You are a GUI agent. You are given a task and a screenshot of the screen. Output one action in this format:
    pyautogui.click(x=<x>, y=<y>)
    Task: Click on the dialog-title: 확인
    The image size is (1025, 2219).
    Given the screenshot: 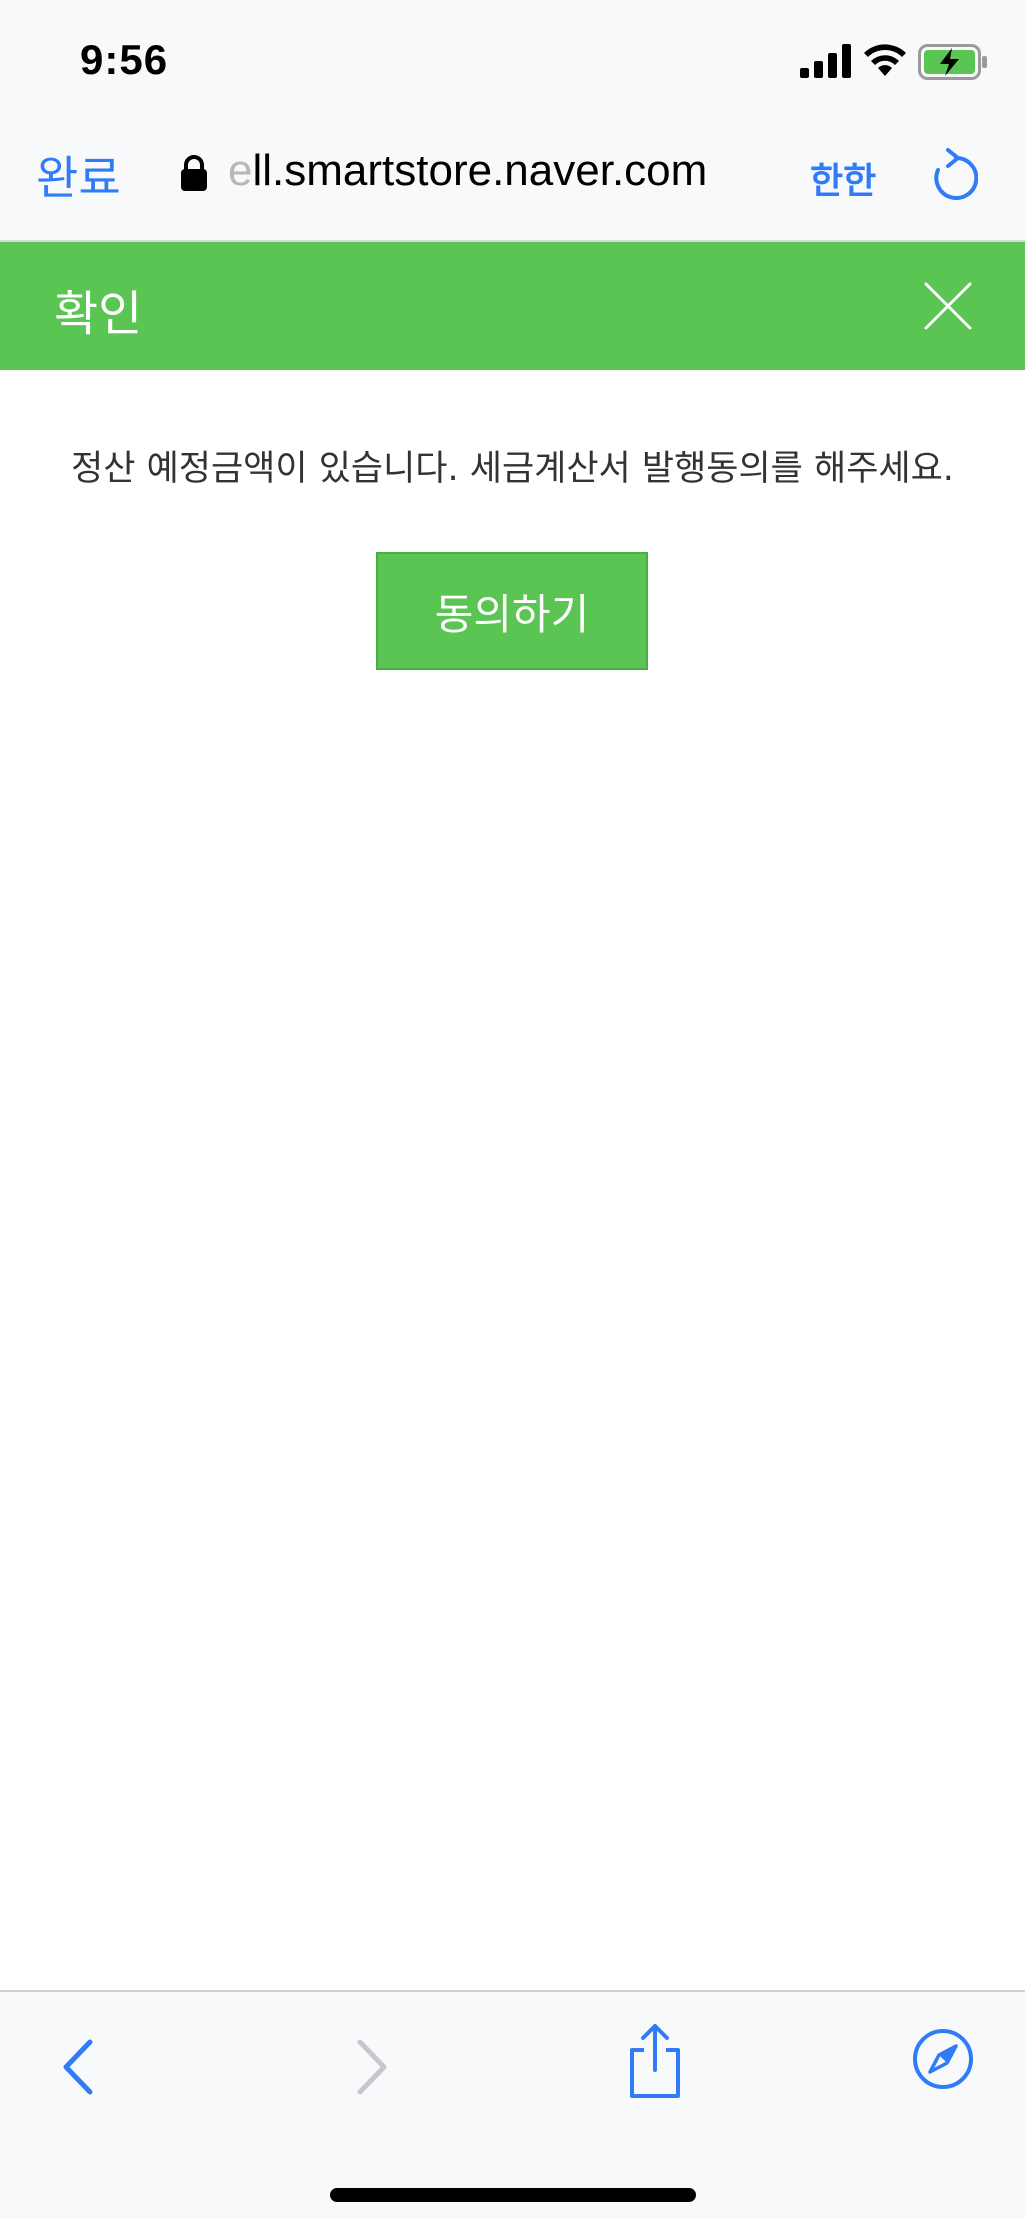 What is the action you would take?
    pyautogui.click(x=98, y=314)
    